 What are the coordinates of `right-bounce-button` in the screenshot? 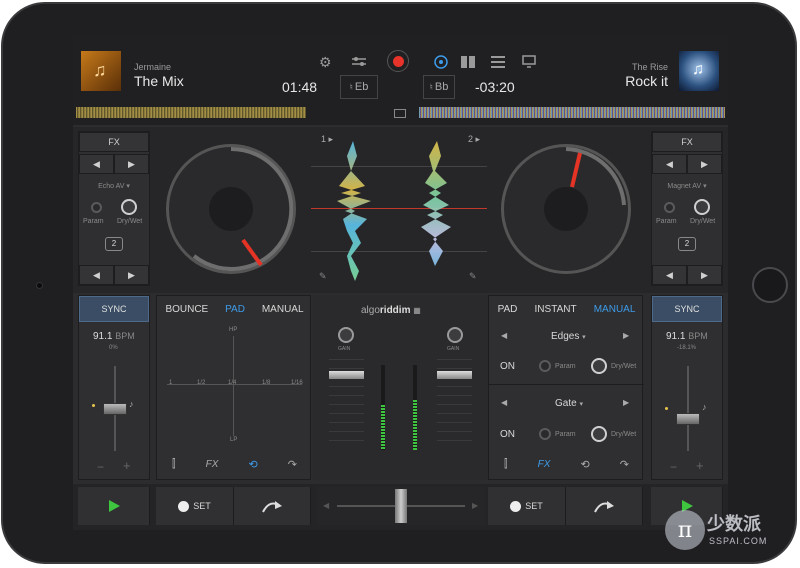 It's located at (604, 506).